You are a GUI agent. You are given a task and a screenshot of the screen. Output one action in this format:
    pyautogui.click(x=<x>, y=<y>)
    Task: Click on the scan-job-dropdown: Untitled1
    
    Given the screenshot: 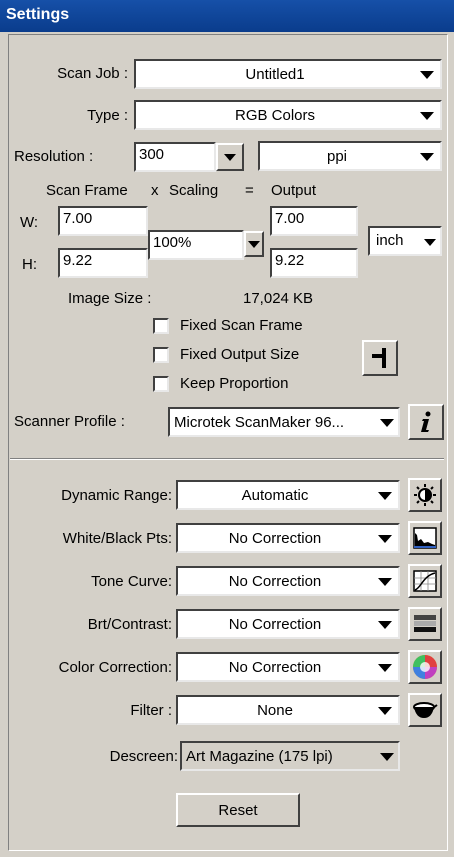 What is the action you would take?
    pyautogui.click(x=288, y=74)
    